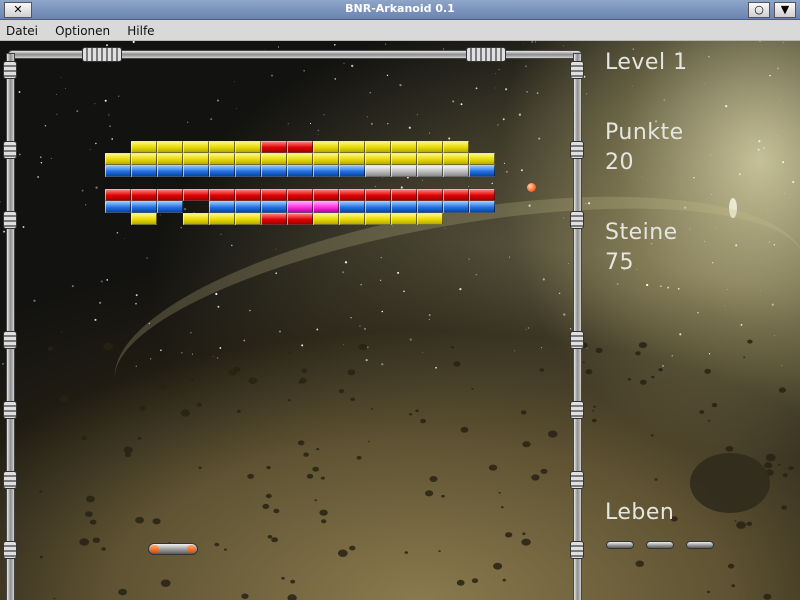 This screenshot has width=800, height=600. What do you see at coordinates (531, 187) in the screenshot?
I see `ball` at bounding box center [531, 187].